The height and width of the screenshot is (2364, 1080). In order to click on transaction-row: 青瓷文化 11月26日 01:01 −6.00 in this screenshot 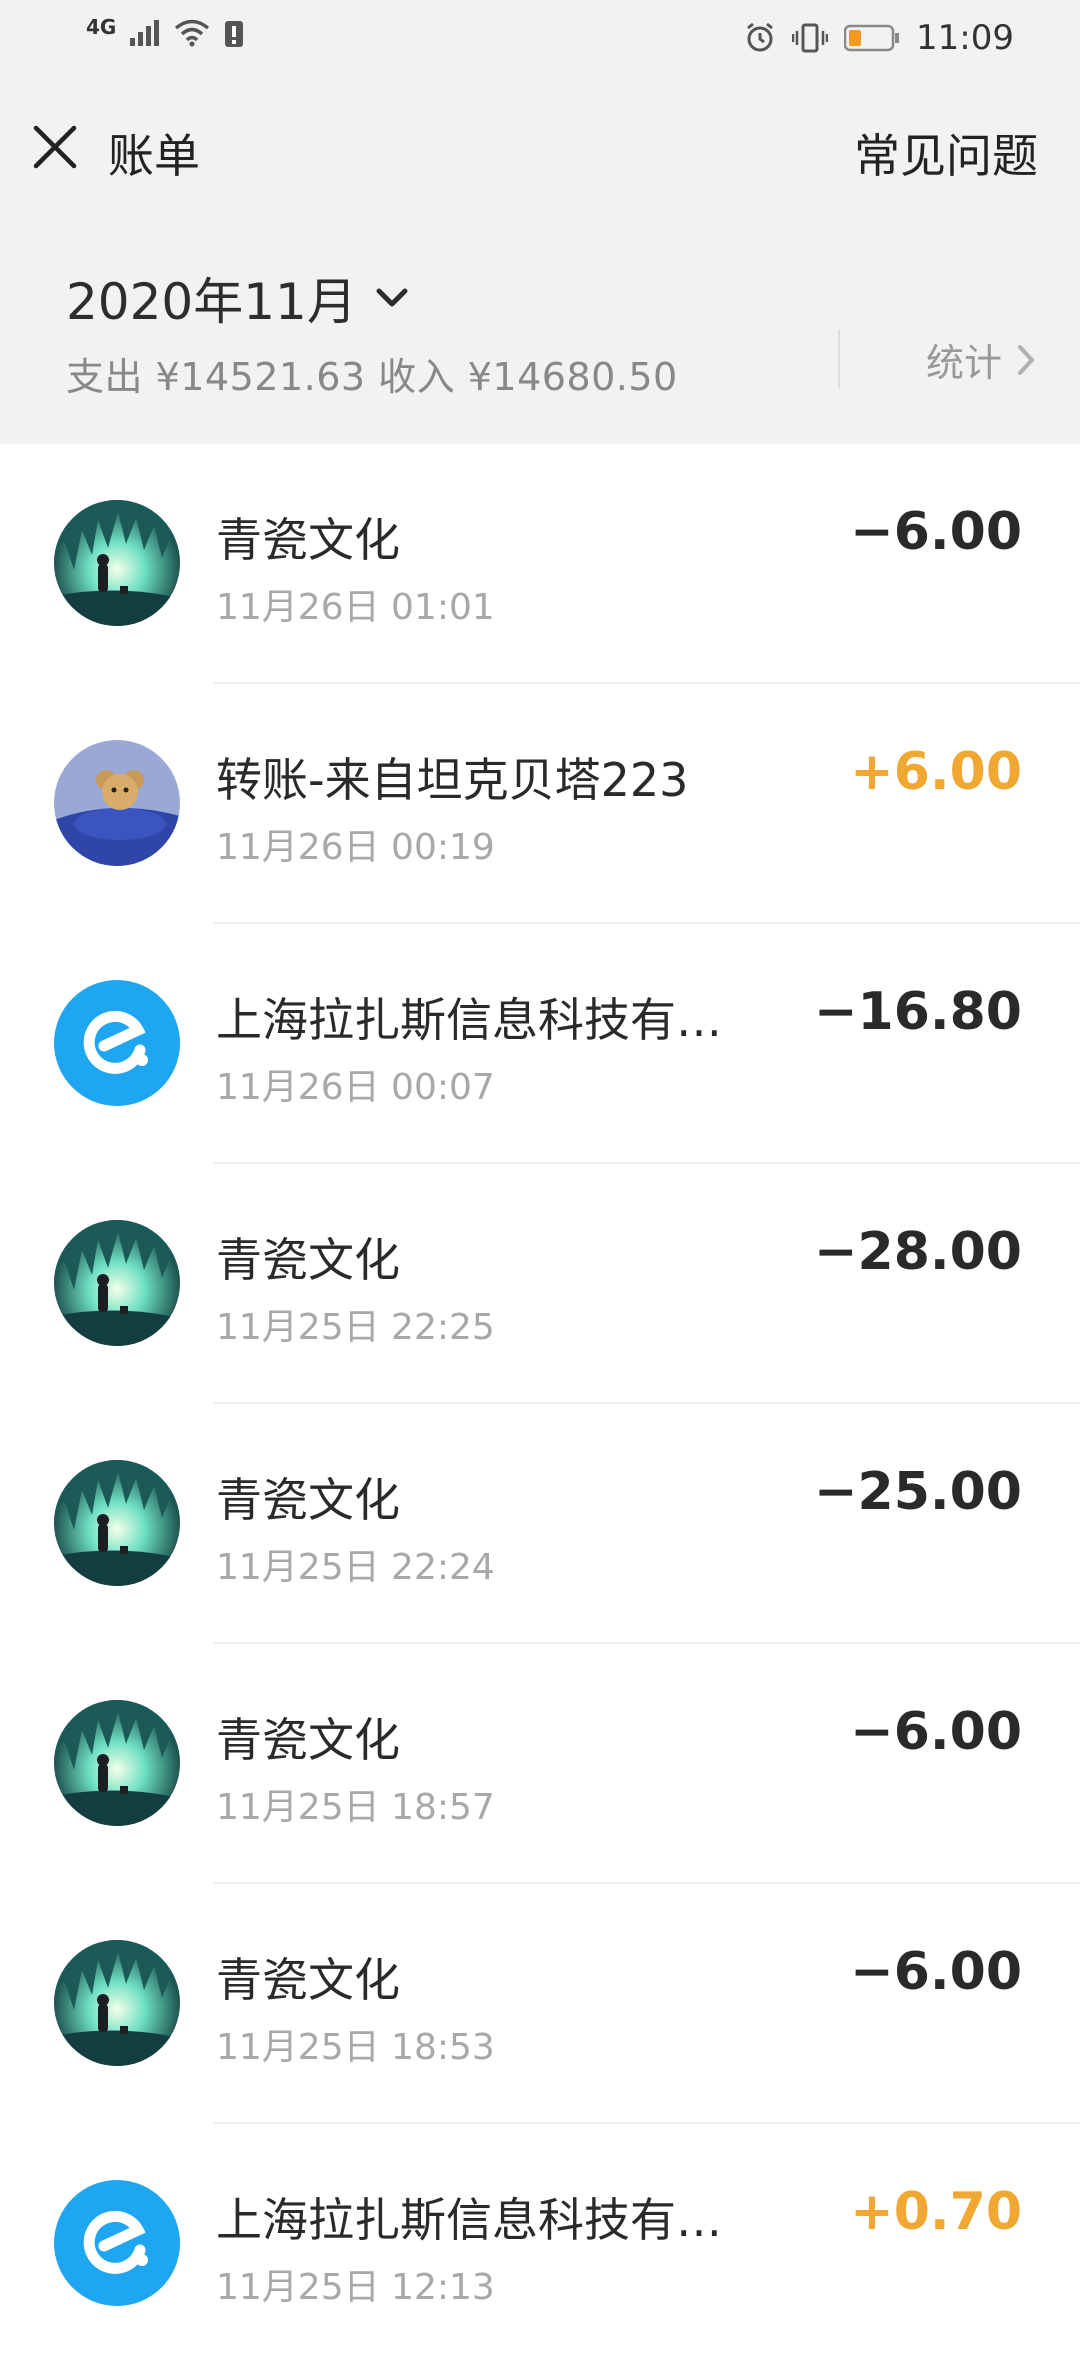, I will do `click(540, 564)`.